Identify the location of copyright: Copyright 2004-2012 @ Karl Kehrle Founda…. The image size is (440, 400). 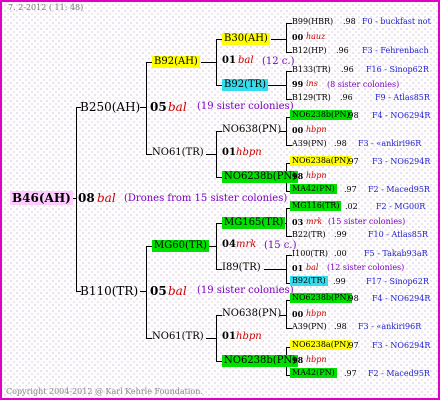
(104, 391).